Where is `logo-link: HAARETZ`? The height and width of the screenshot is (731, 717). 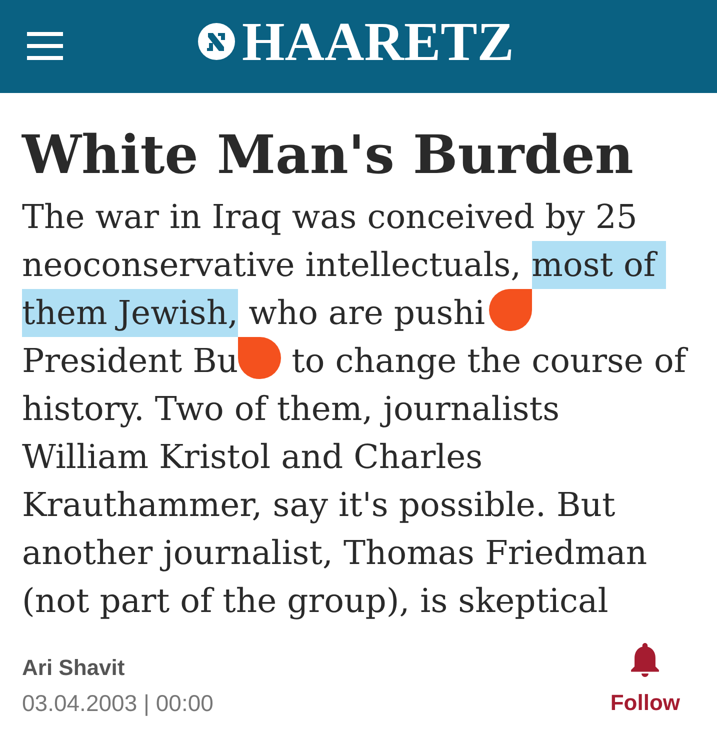 logo-link: HAARETZ is located at coordinates (356, 41).